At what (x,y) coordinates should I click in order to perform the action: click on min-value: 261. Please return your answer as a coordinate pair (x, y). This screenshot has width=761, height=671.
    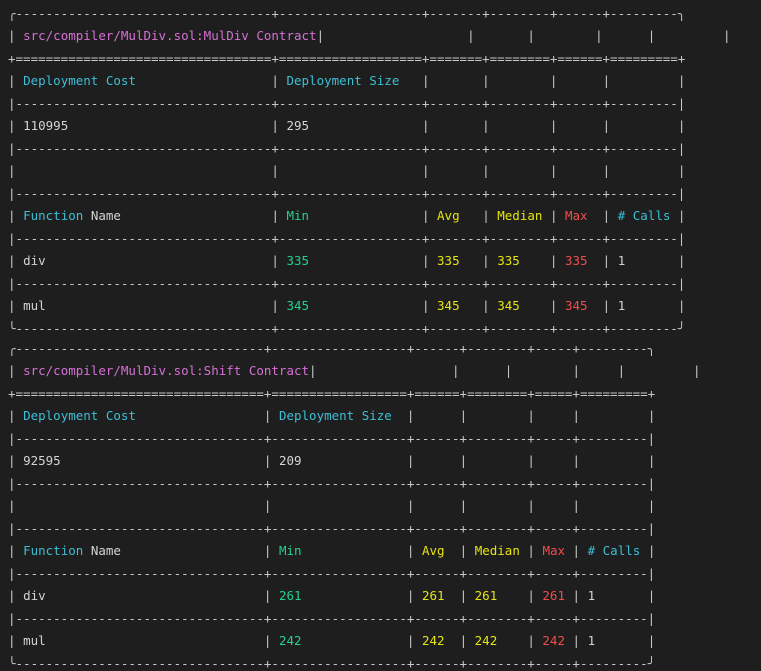
    Looking at the image, I should click on (290, 595).